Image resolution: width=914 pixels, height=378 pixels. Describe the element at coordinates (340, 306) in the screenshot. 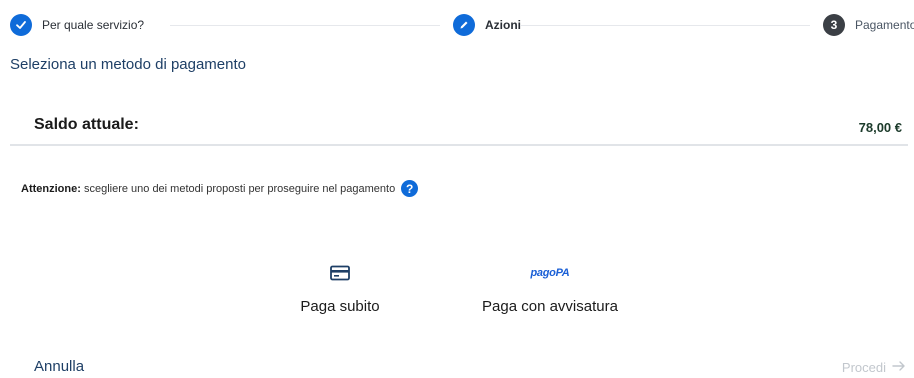

I see `pay-now-label: Paga subito` at that location.